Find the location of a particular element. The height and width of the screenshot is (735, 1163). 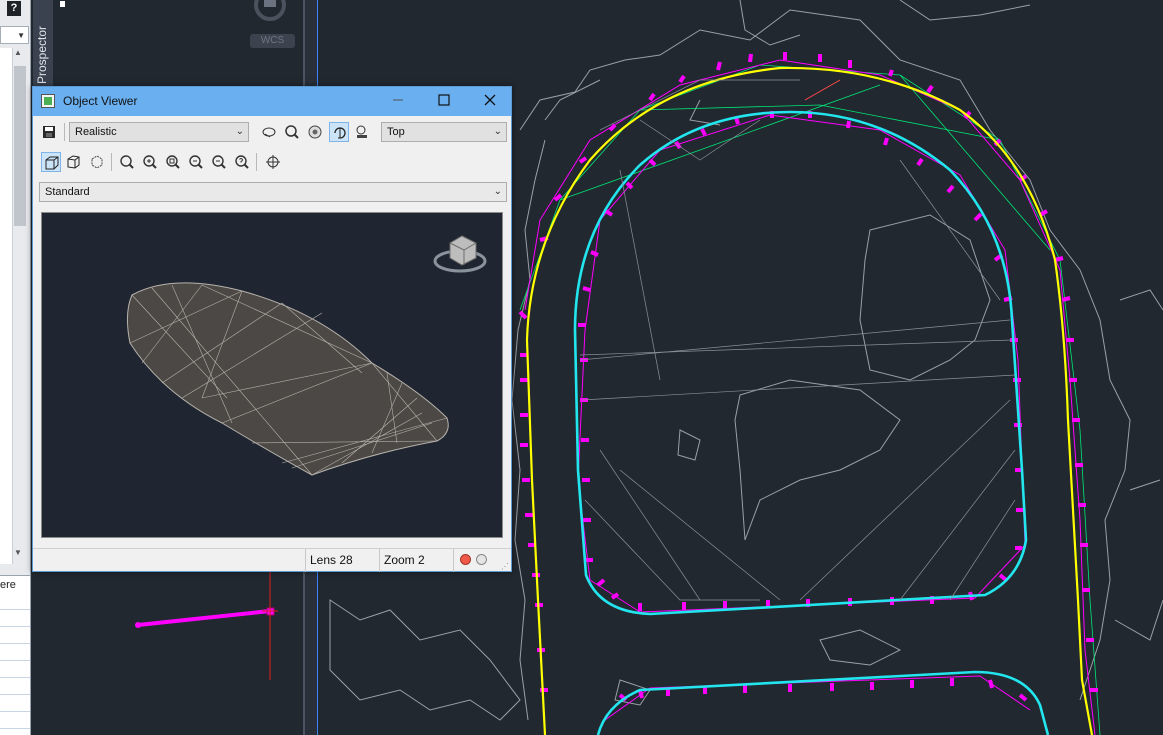

surface-mesh is located at coordinates (287, 379).